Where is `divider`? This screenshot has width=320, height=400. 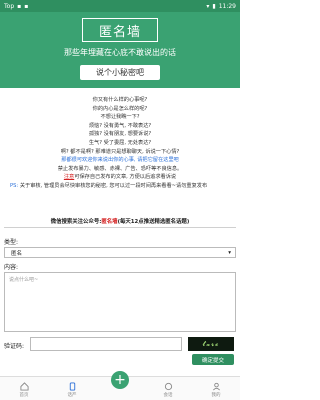 divider is located at coordinates (120, 227).